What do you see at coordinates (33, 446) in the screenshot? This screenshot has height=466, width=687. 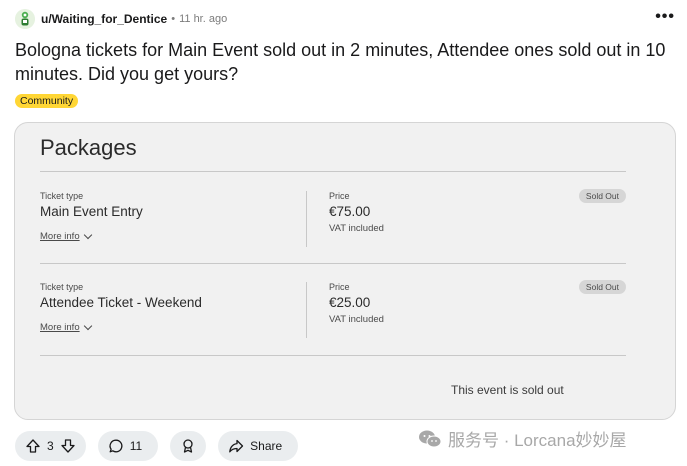 I see `upvote-icon` at bounding box center [33, 446].